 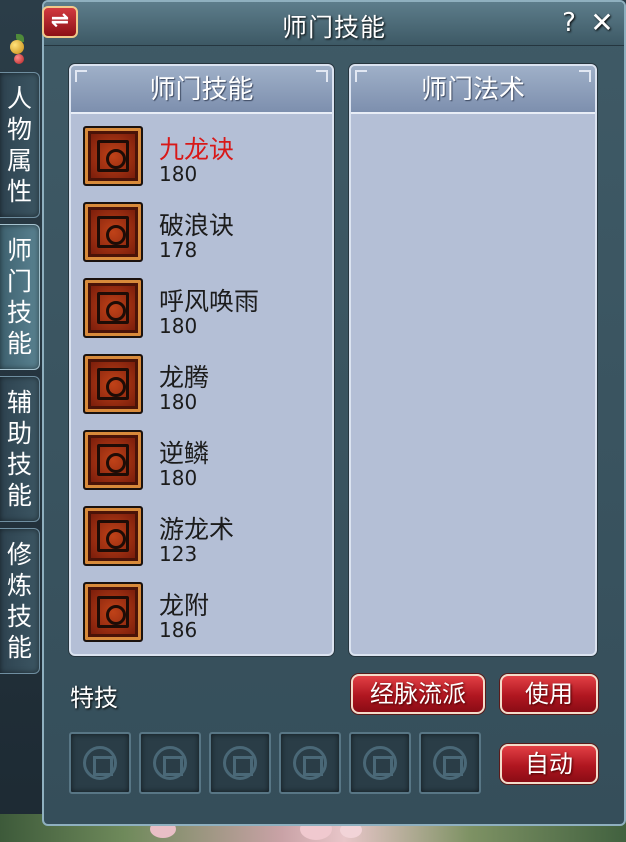 I want to click on skill-item-youlongshu: 游龙术 123, so click(x=203, y=542).